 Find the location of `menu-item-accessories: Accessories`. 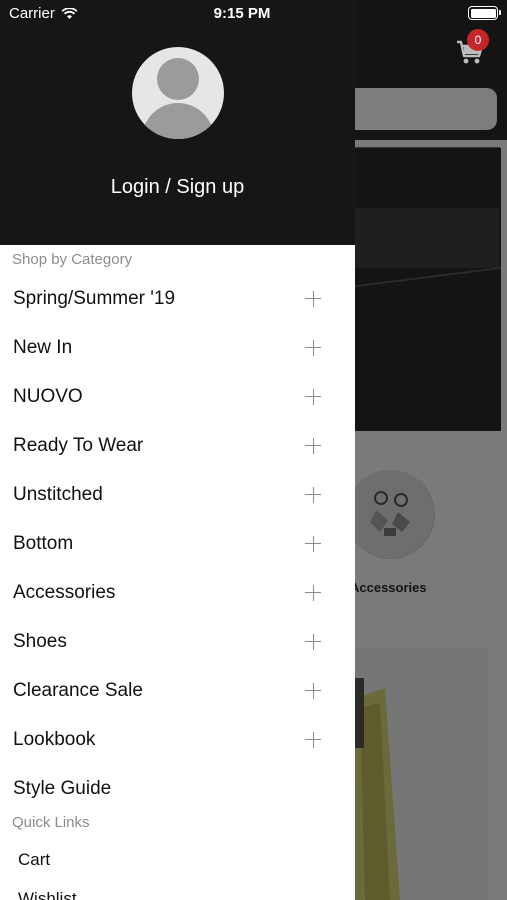

menu-item-accessories: Accessories is located at coordinates (177, 592).